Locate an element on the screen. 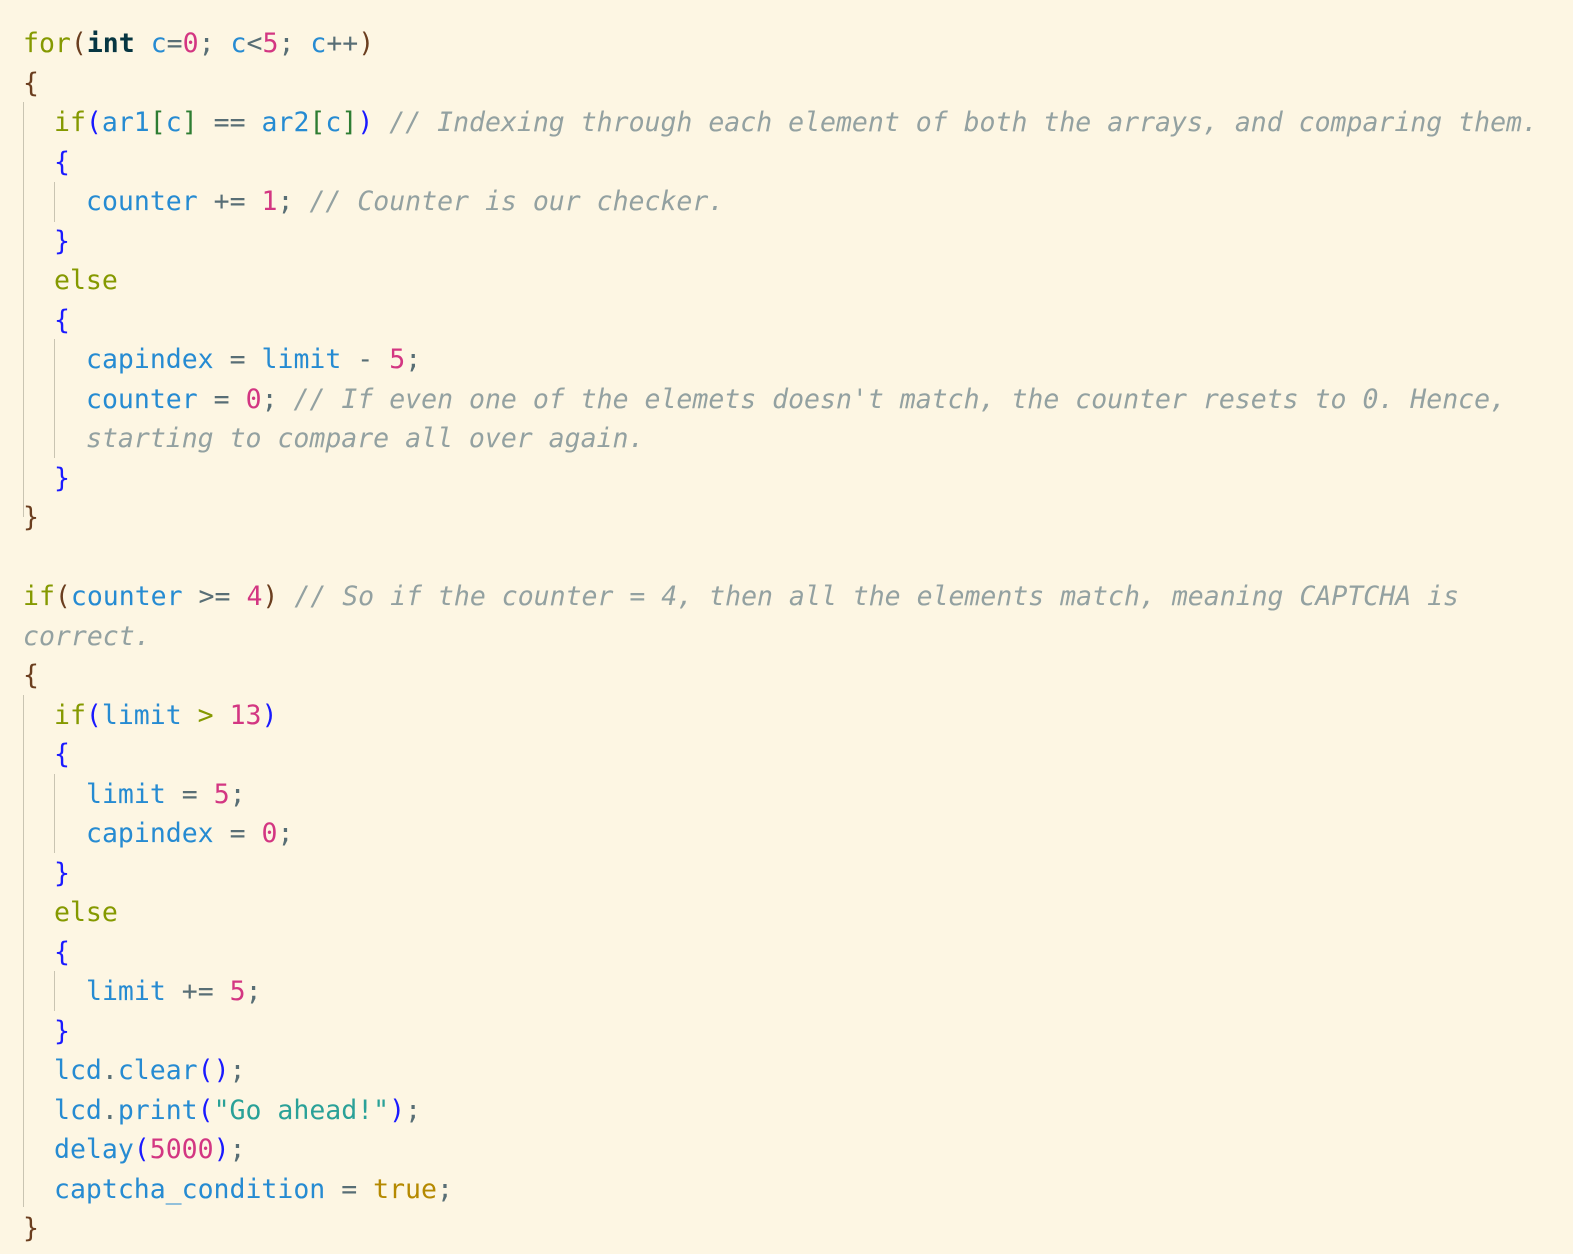 The height and width of the screenshot is (1254, 1573). code-comment: starting to compare all over again. is located at coordinates (365, 438).